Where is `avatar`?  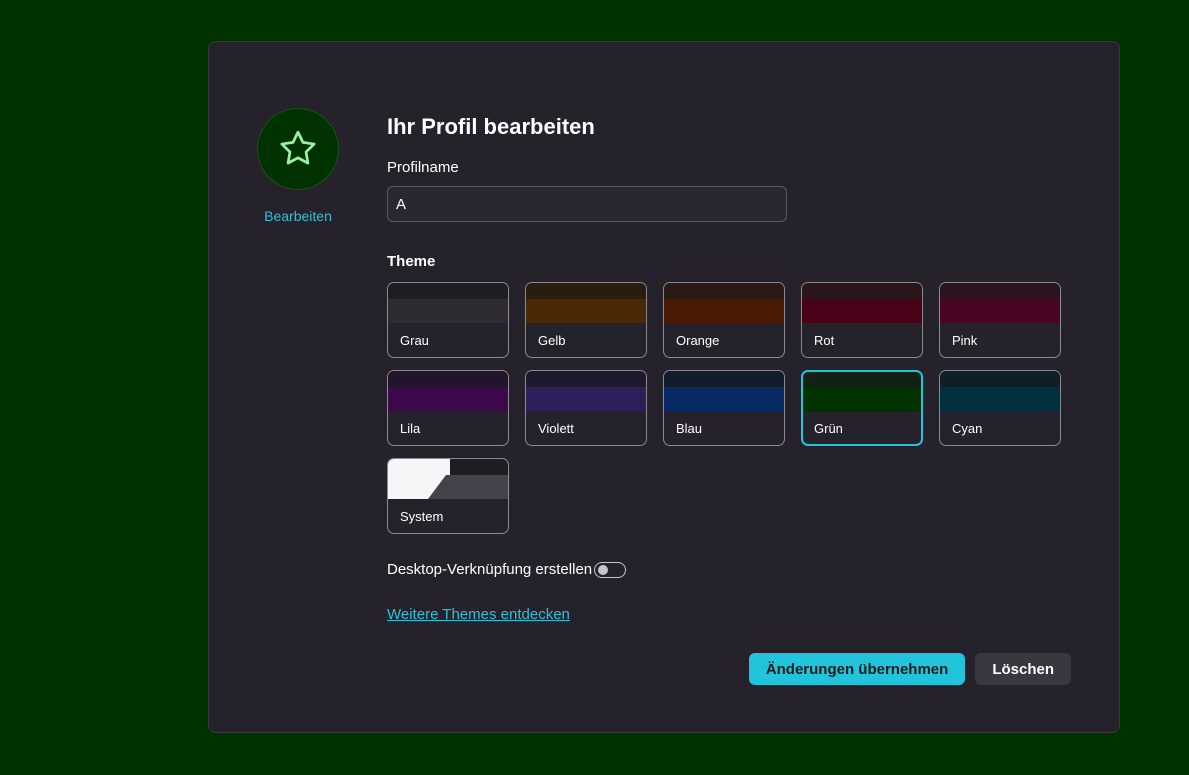
avatar is located at coordinates (298, 149).